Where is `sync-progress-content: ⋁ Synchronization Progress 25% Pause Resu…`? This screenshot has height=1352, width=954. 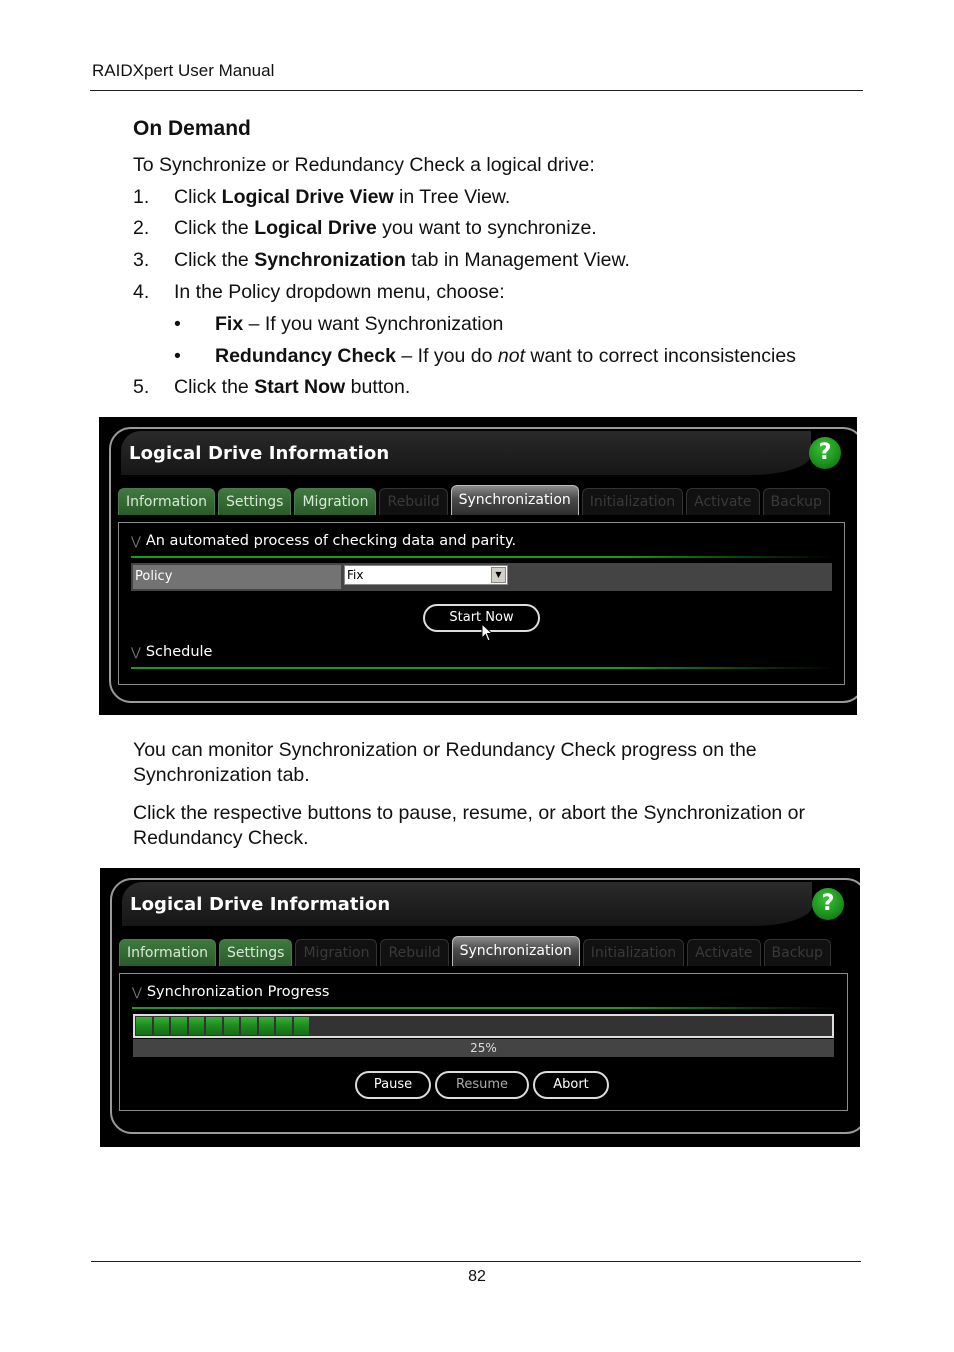
sync-progress-content: ⋁ Synchronization Progress 25% Pause Resu… is located at coordinates (483, 1042).